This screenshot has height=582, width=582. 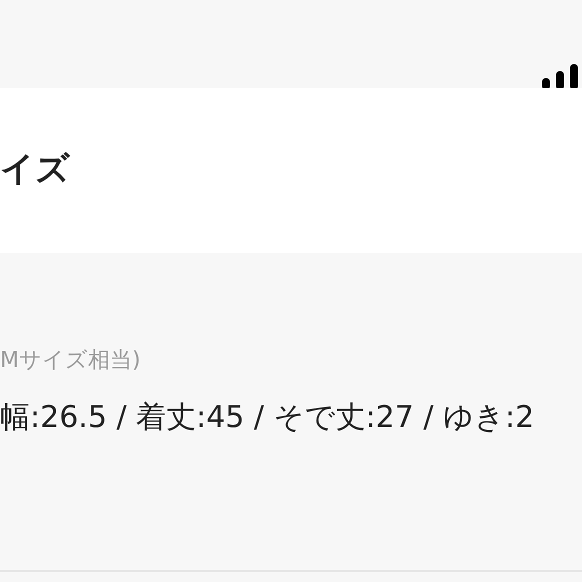 What do you see at coordinates (35, 169) in the screenshot?
I see `page-title: イズ` at bounding box center [35, 169].